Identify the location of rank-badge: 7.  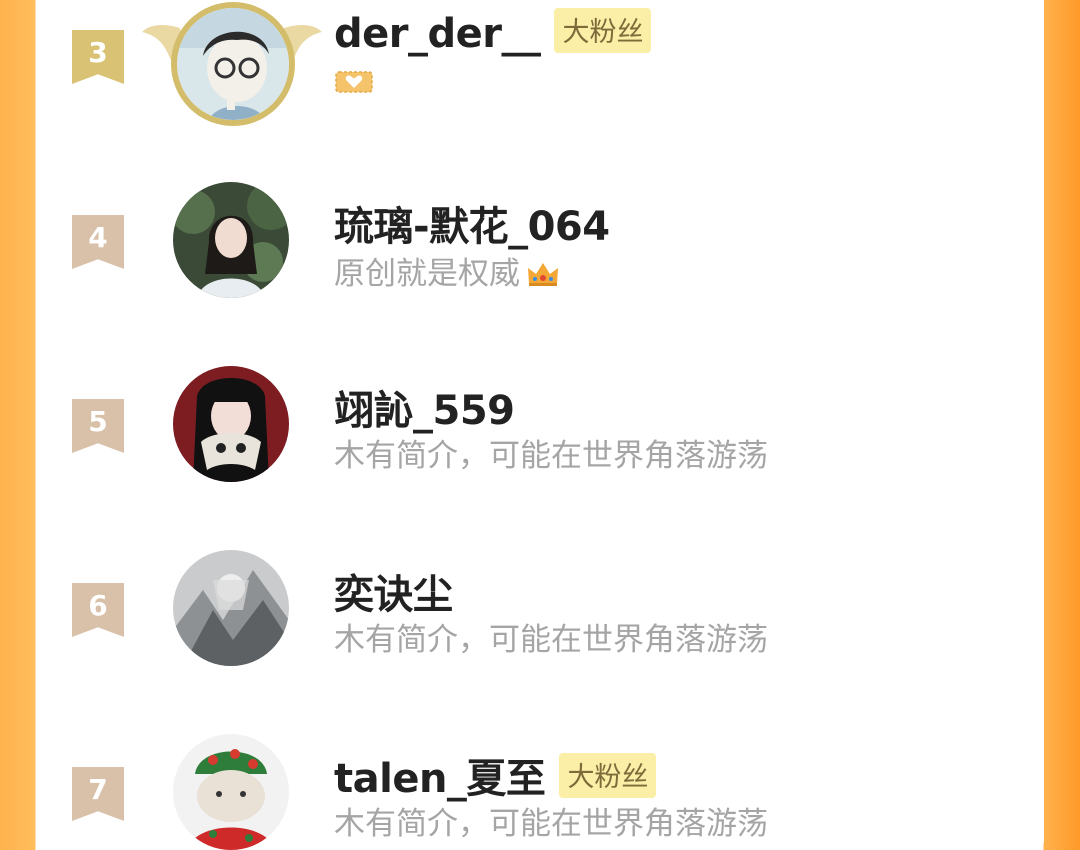
(98, 794).